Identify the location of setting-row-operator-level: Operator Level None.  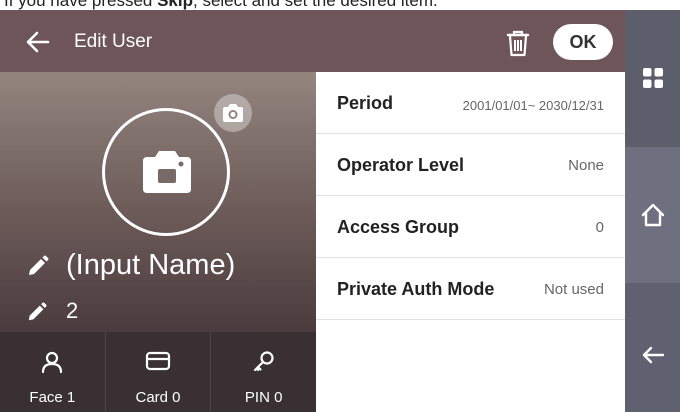
(470, 165).